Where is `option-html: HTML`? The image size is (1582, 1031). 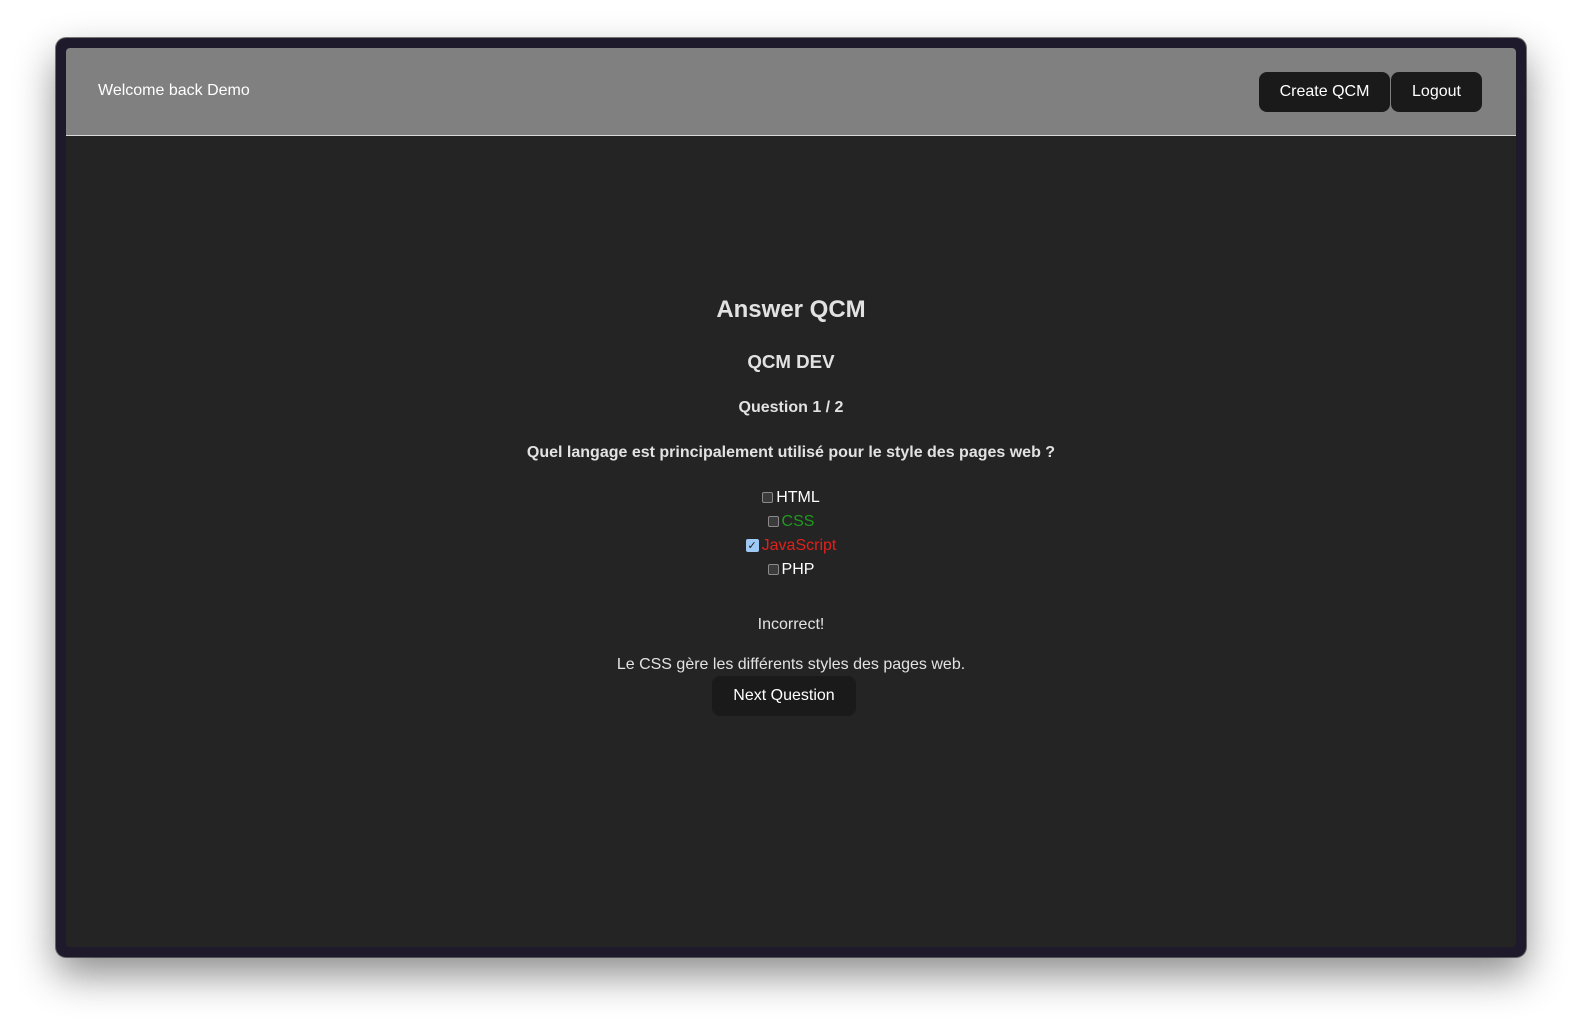
option-html: HTML is located at coordinates (791, 498).